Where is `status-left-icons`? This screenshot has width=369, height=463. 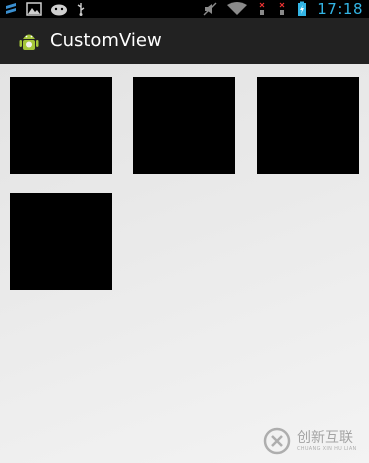
status-left-icons is located at coordinates (43, 9).